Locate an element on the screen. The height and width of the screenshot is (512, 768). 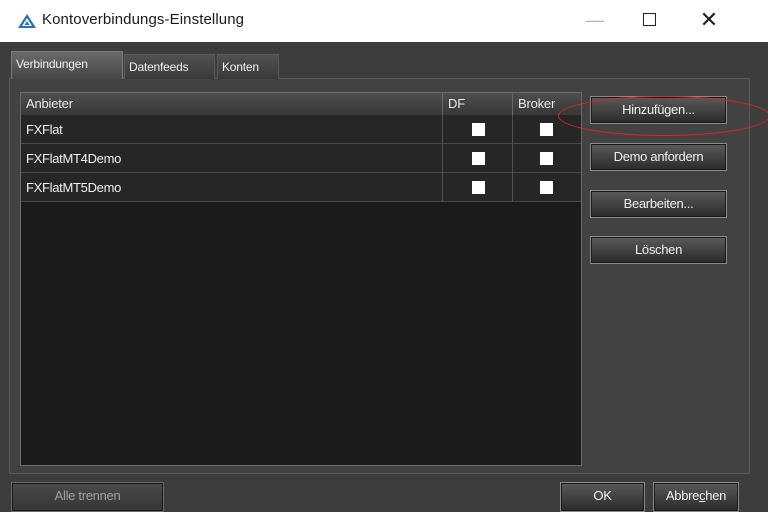
request-demo-button: Demo anfordern is located at coordinates (658, 157).